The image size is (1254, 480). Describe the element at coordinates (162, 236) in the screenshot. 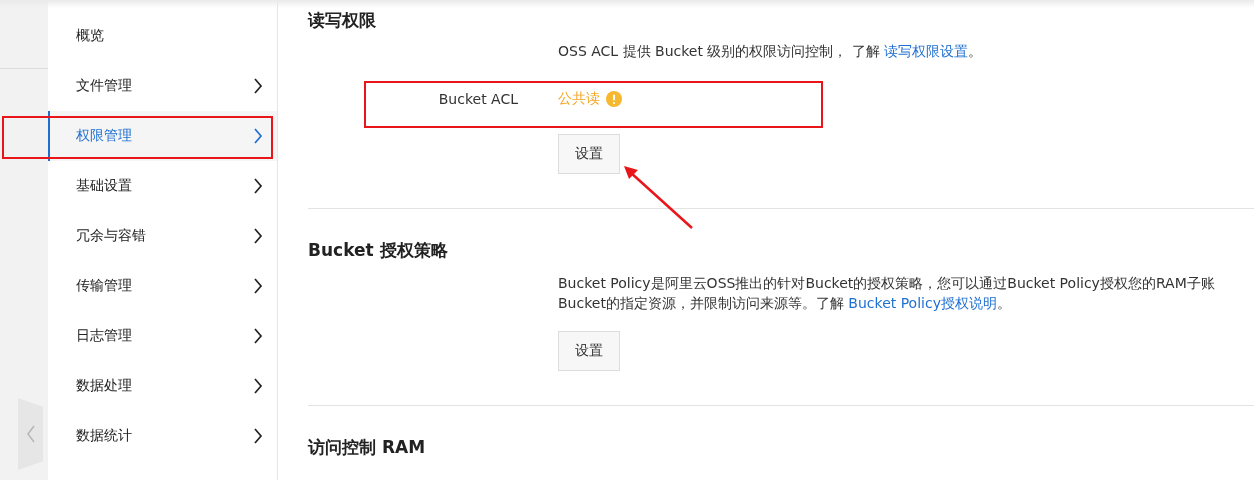

I see `sidebar-item: 冗余与容错` at that location.